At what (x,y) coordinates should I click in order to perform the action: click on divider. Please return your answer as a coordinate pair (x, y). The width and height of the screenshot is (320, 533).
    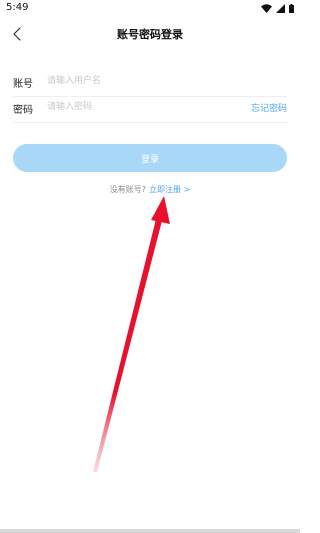
    Looking at the image, I should click on (150, 122).